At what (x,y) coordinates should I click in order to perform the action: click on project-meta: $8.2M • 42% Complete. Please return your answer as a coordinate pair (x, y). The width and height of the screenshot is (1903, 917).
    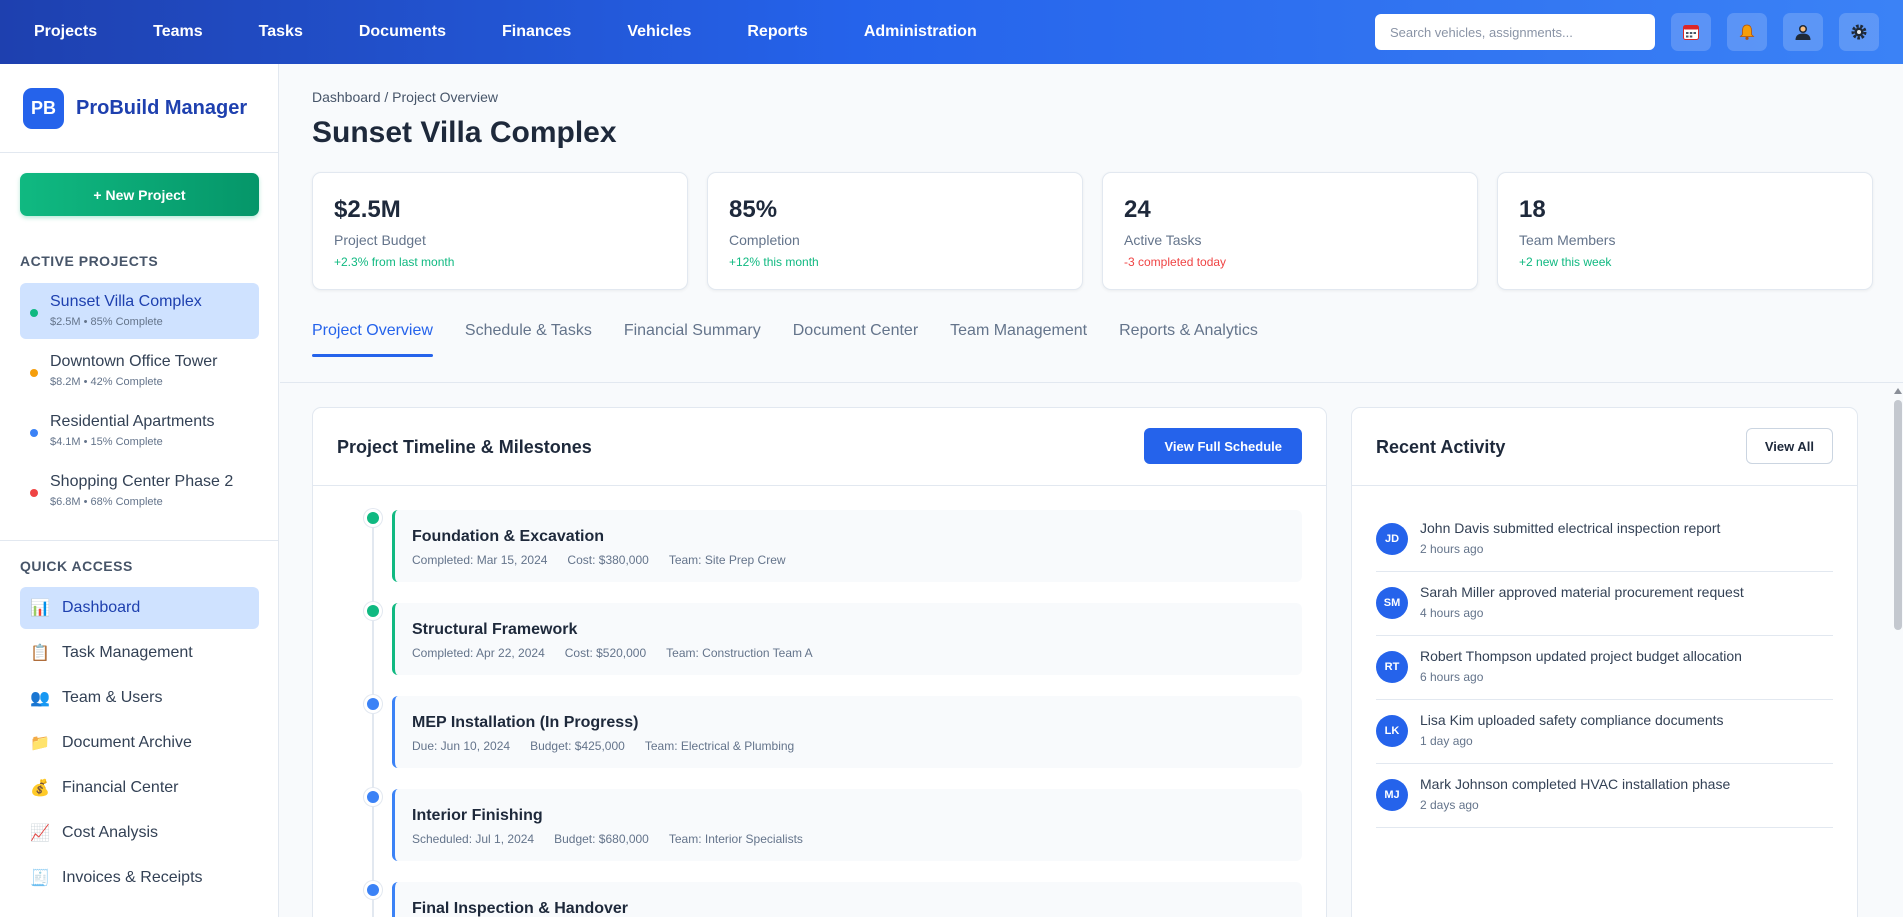
    Looking at the image, I should click on (106, 382).